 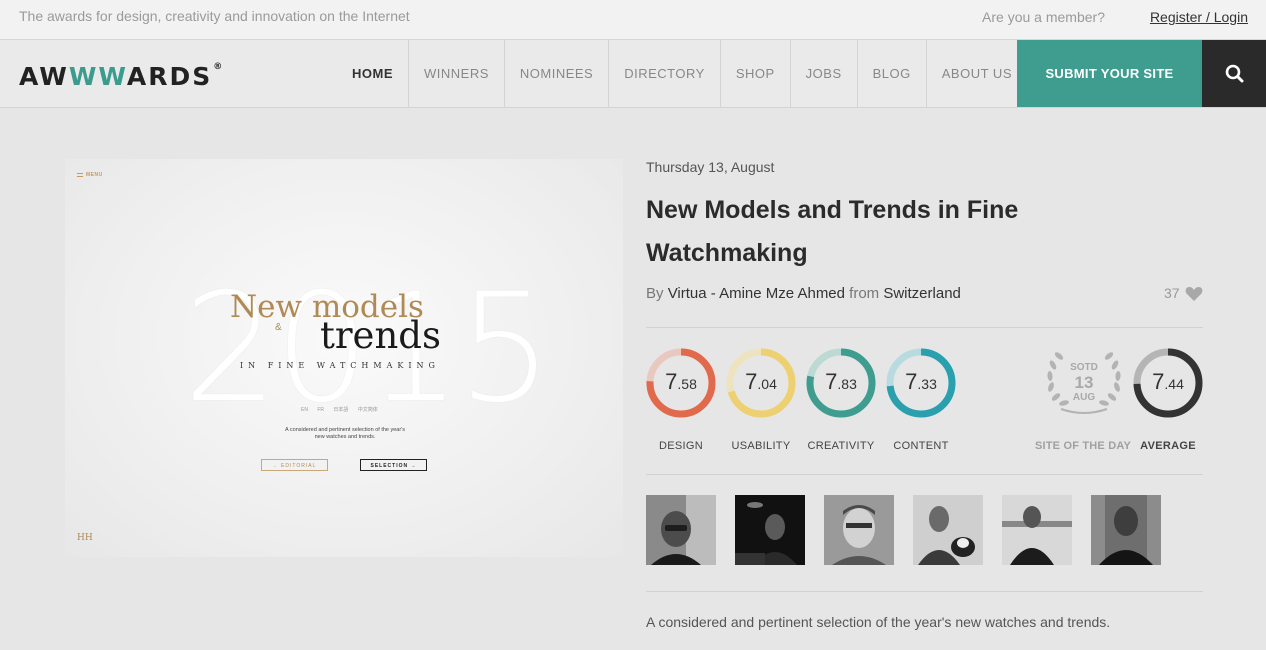 What do you see at coordinates (1084, 367) in the screenshot?
I see `sotd-badge-top: SOTD` at bounding box center [1084, 367].